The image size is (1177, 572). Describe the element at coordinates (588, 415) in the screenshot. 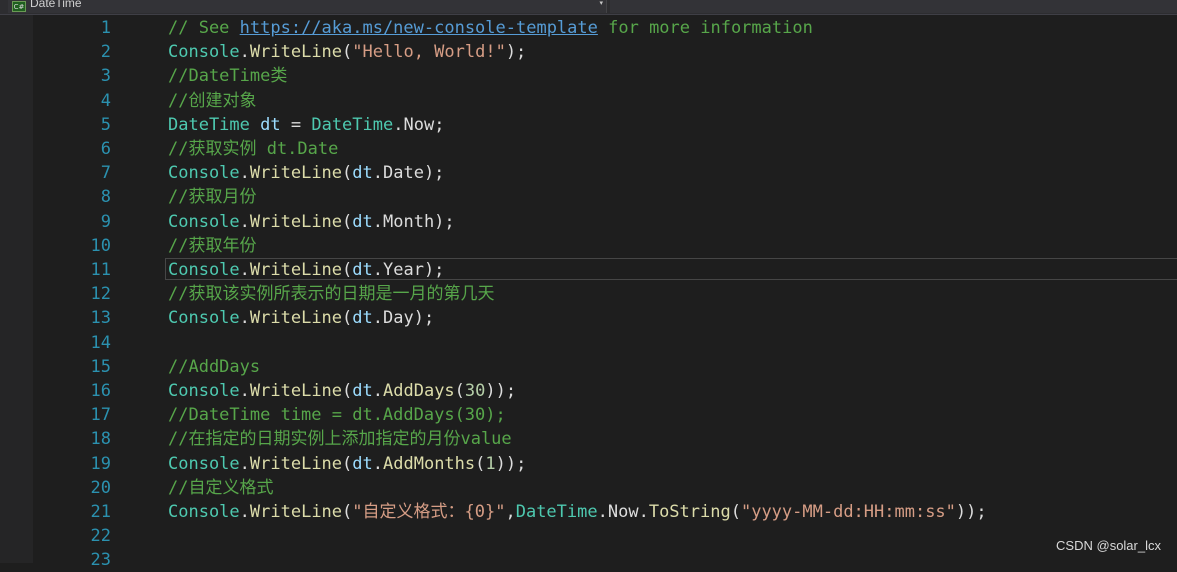

I see `code-line: 17 //DateTime time = dt.AddDays(30);` at that location.